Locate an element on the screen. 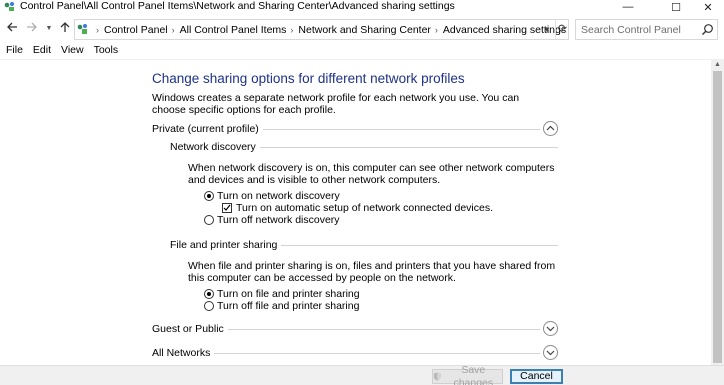  menu-file: File is located at coordinates (14, 50).